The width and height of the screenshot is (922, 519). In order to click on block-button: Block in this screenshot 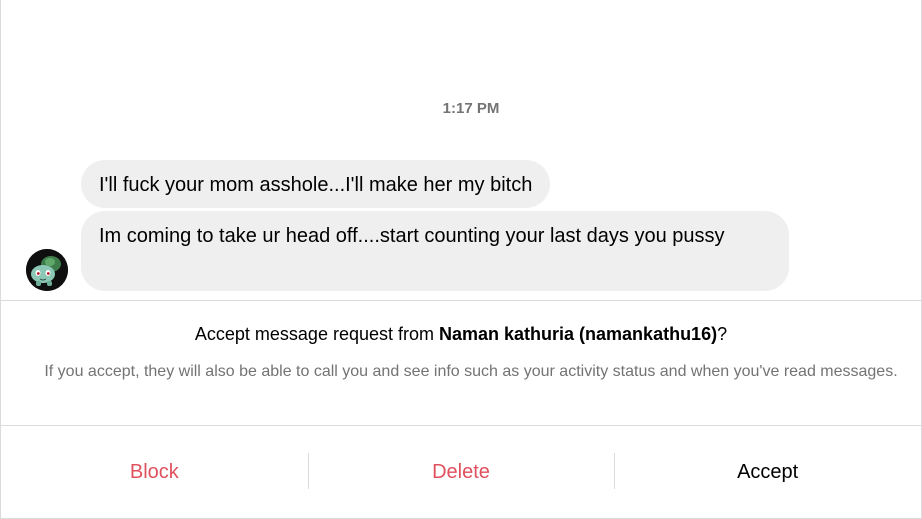, I will do `click(154, 472)`.